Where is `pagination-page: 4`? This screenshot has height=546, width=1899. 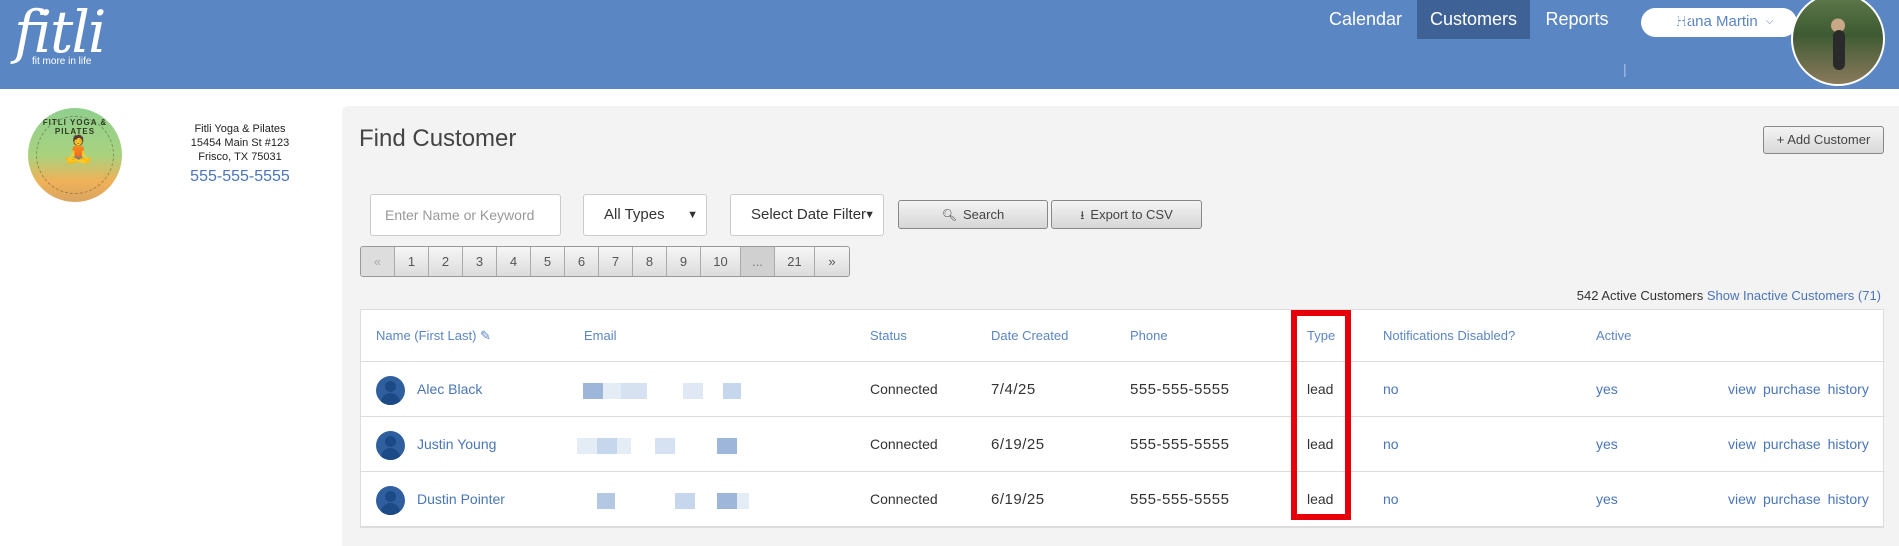
pagination-page: 4 is located at coordinates (514, 261).